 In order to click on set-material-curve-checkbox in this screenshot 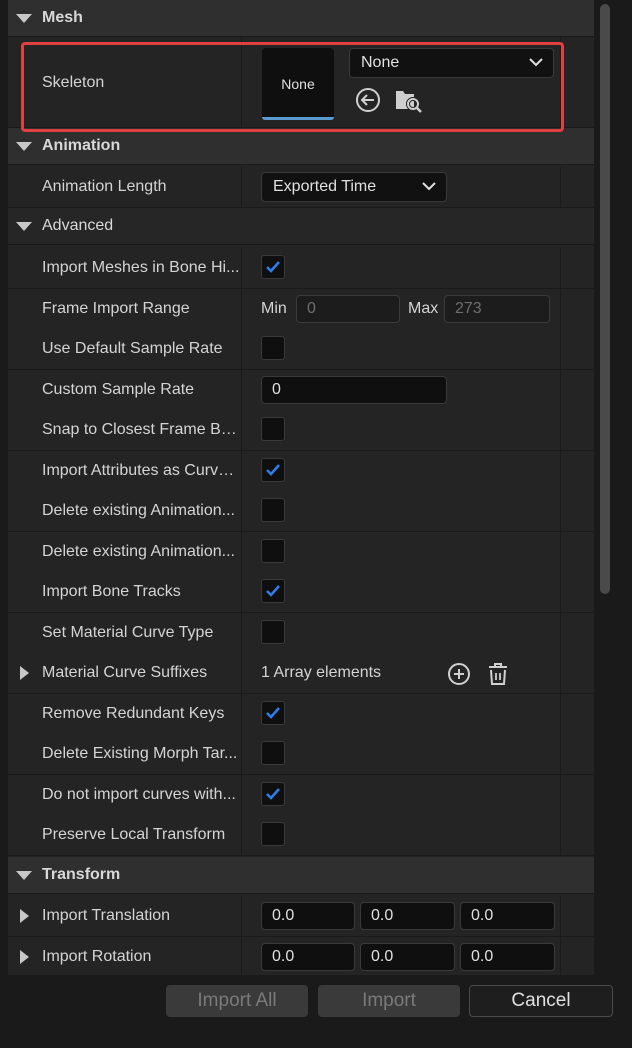, I will do `click(273, 632)`.